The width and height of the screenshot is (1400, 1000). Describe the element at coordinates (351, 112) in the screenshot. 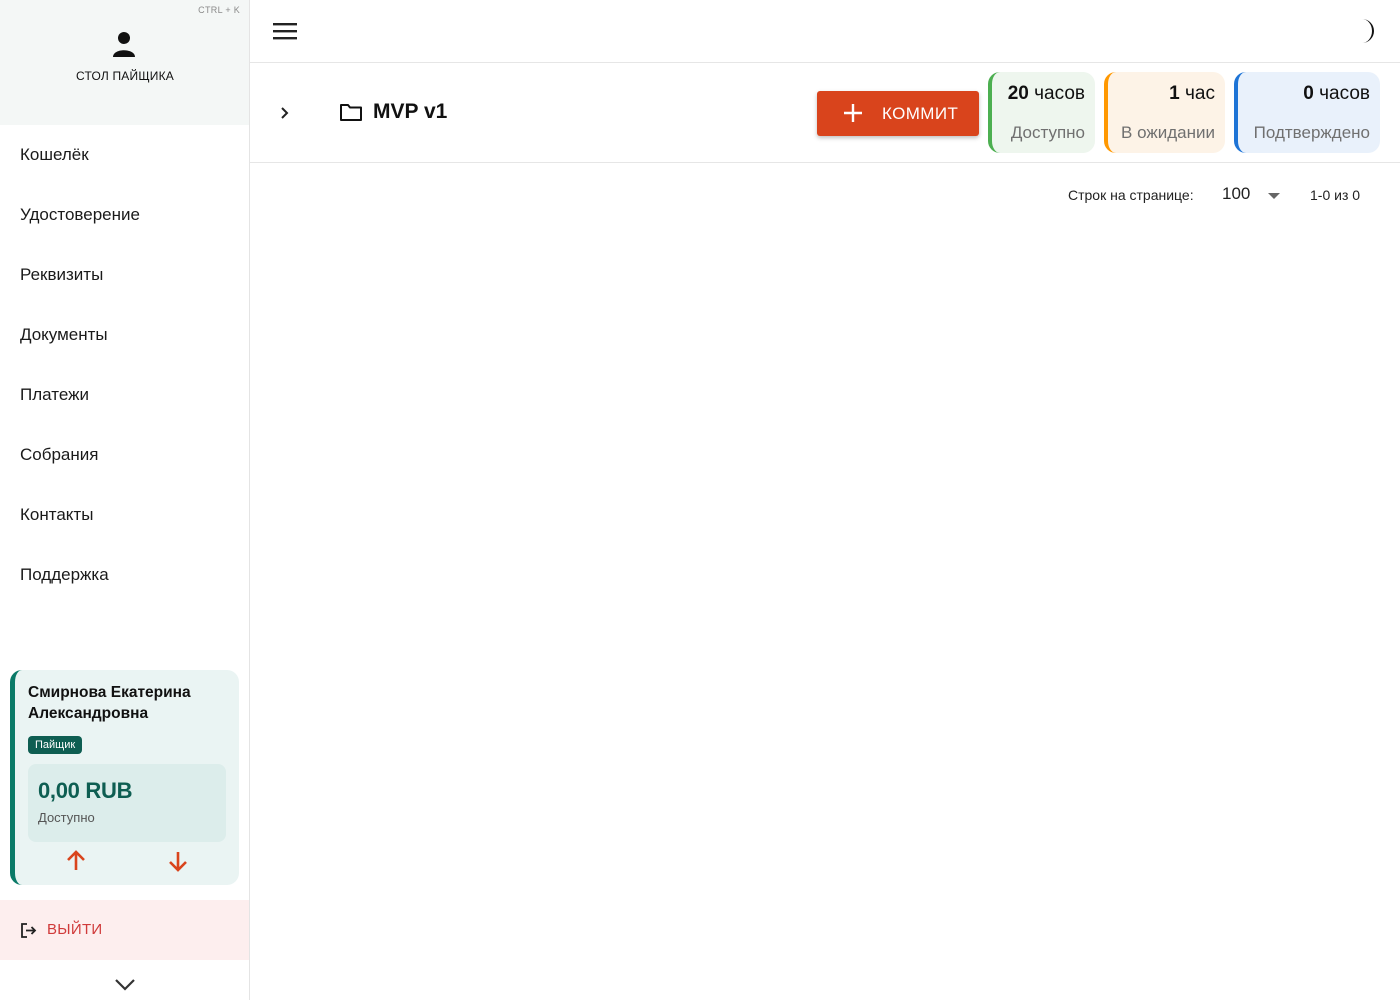

I see `folder-icon` at that location.